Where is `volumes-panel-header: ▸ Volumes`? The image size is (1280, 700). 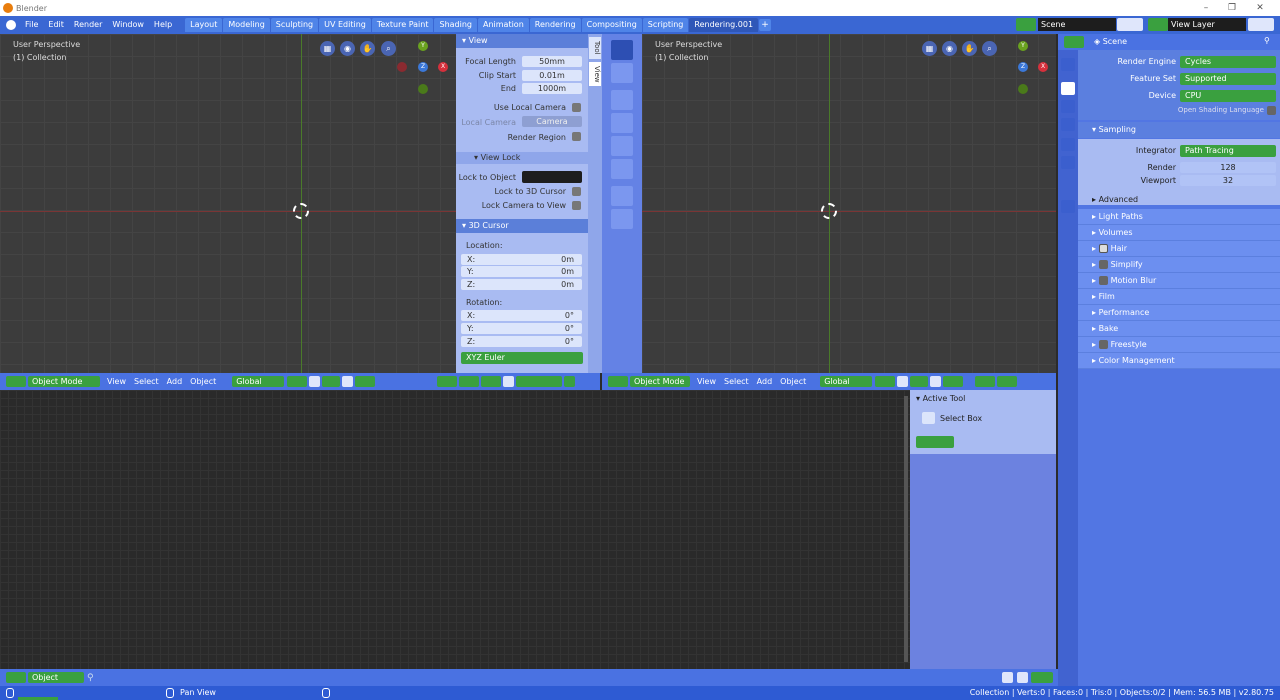
volumes-panel-header: ▸ Volumes is located at coordinates (1179, 233).